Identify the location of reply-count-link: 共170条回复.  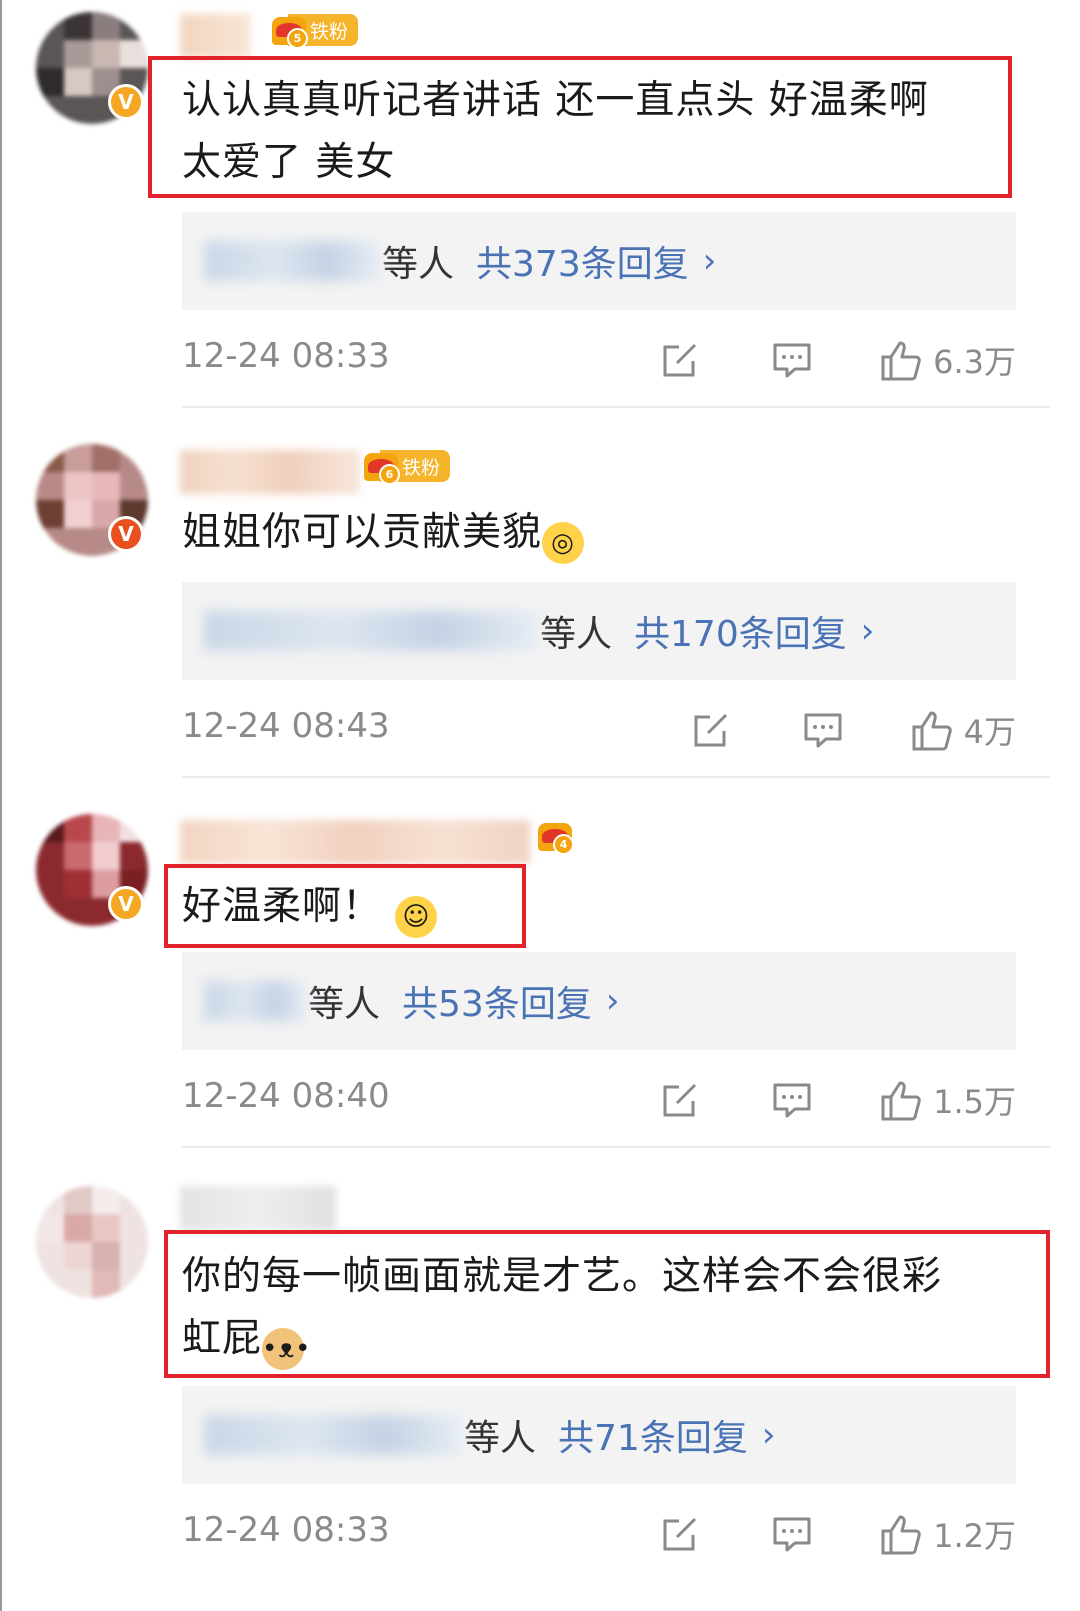
(740, 631).